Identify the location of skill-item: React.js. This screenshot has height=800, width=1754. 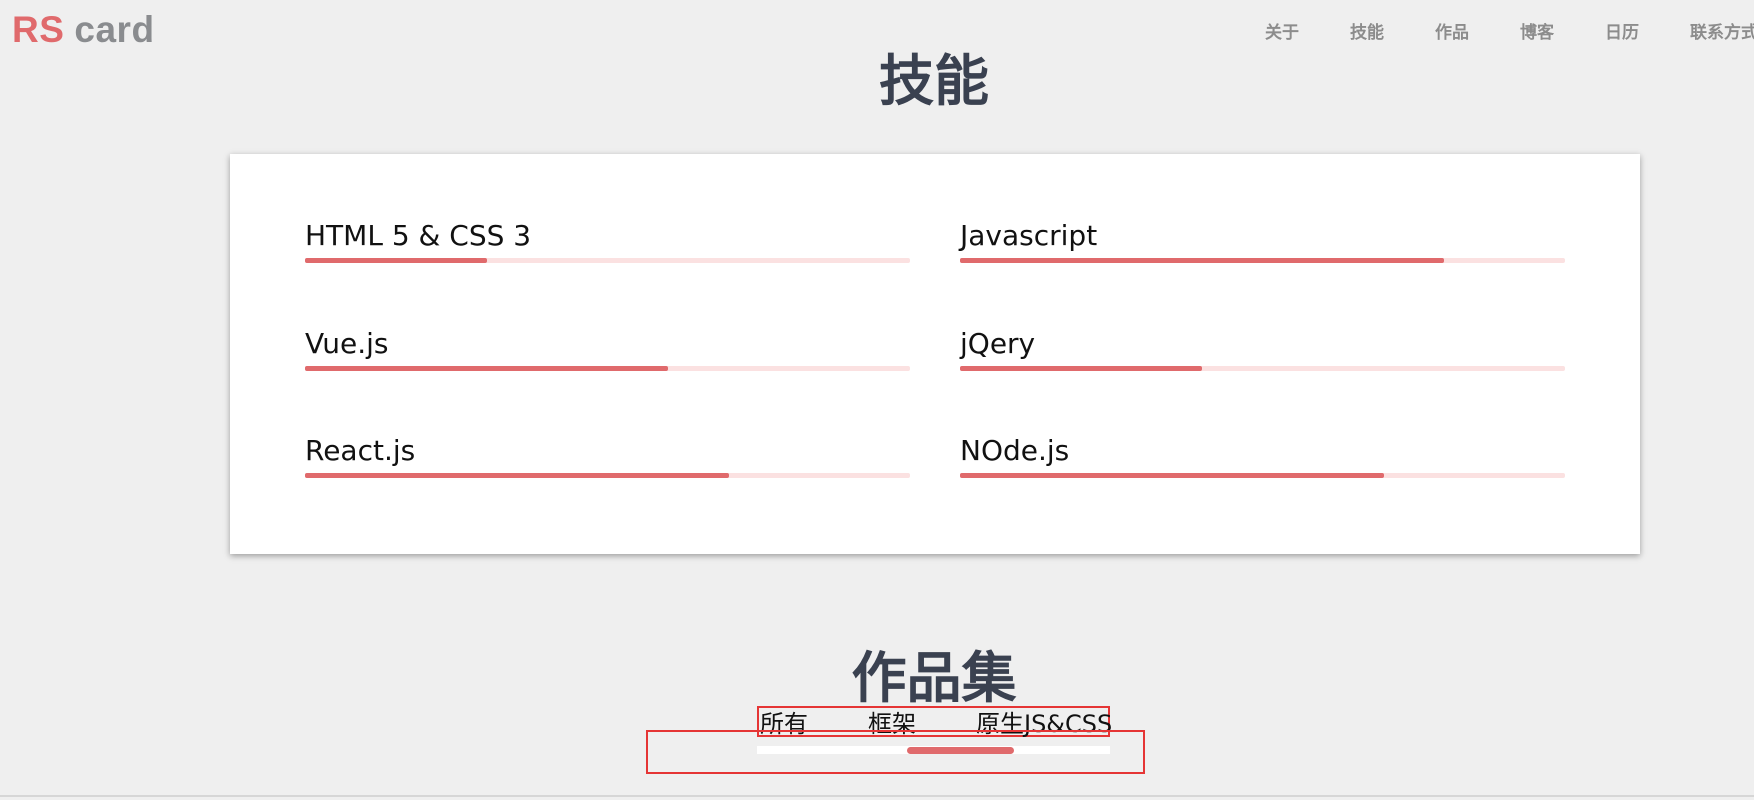
(607, 455).